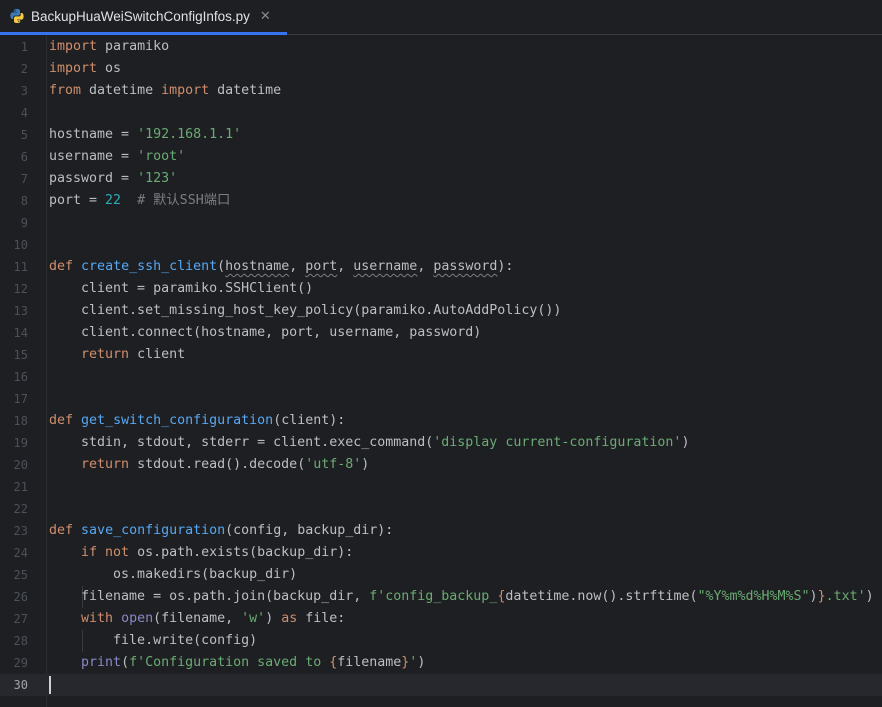  What do you see at coordinates (321, 618) in the screenshot?
I see `code-token: file:` at bounding box center [321, 618].